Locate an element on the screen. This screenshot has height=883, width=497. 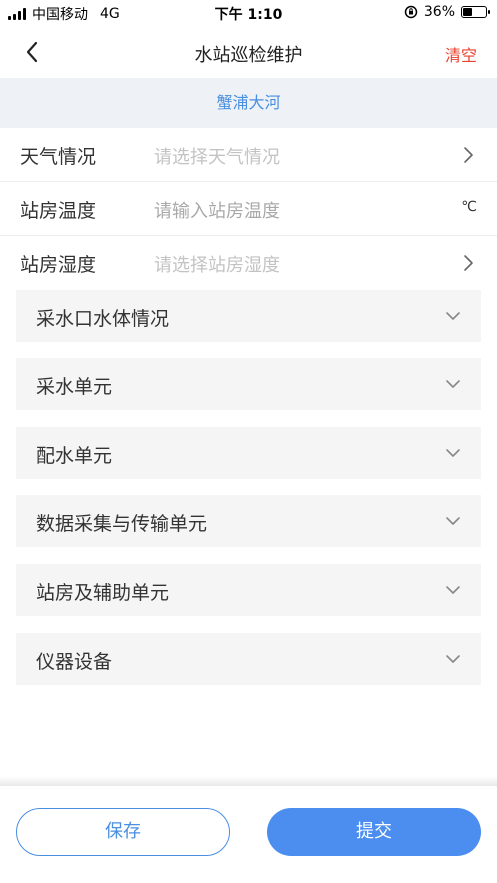
room-temp-label: 站房温度 is located at coordinates (58, 211).